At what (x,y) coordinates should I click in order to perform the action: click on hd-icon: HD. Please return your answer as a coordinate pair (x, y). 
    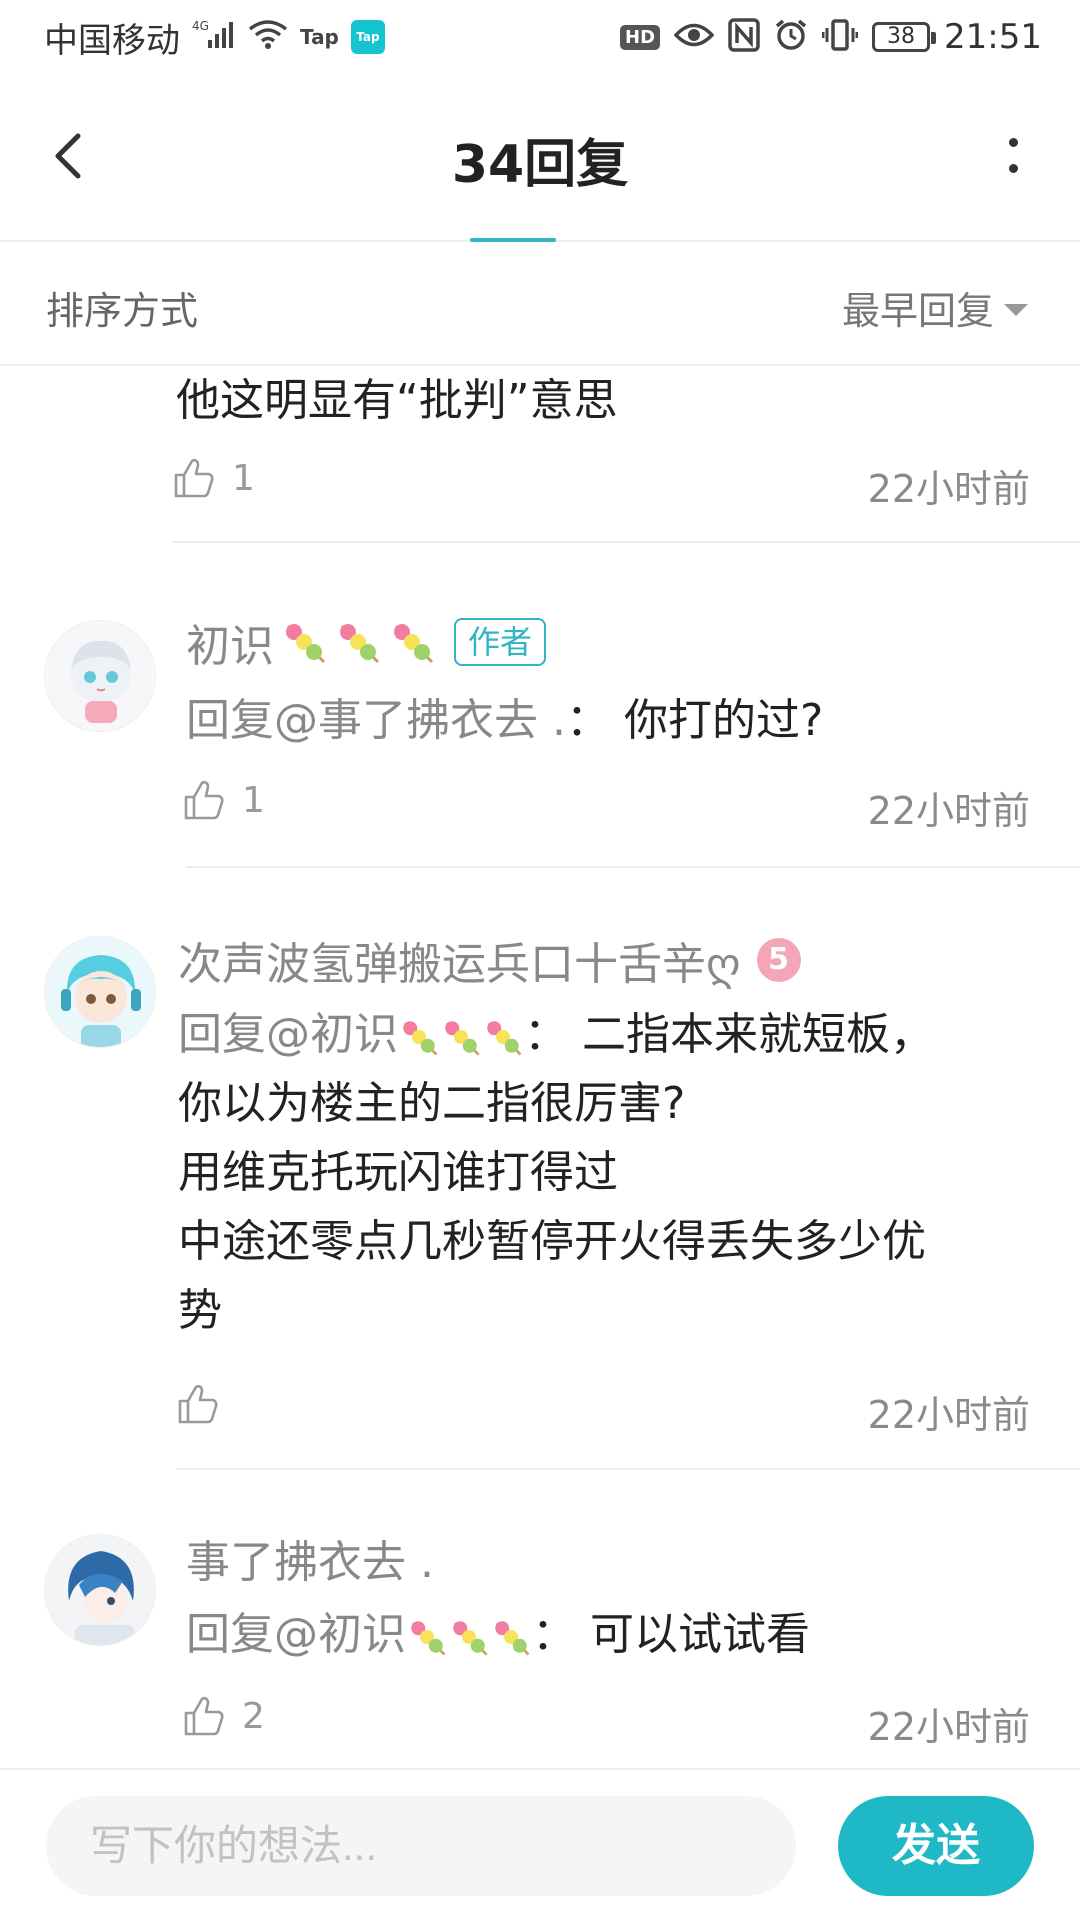
    Looking at the image, I should click on (640, 37).